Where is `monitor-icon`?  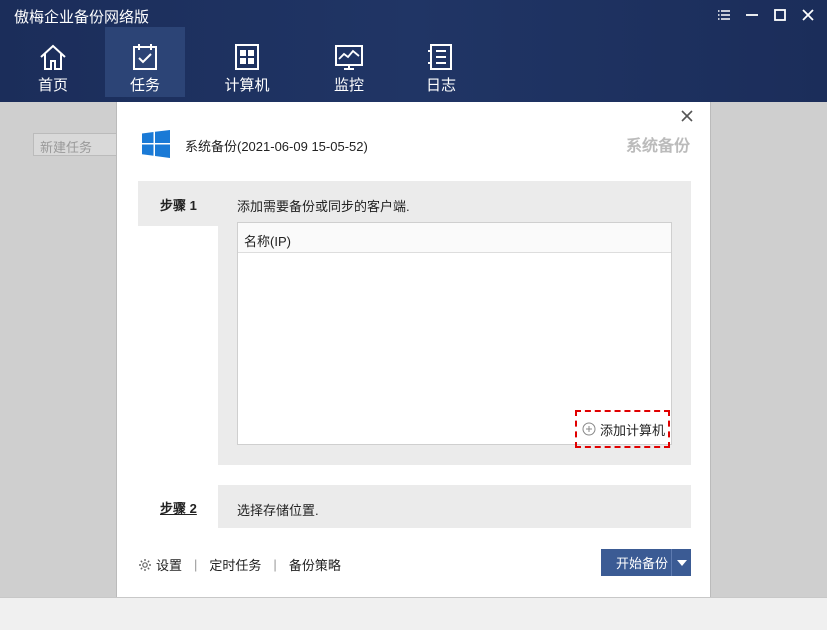 monitor-icon is located at coordinates (349, 57).